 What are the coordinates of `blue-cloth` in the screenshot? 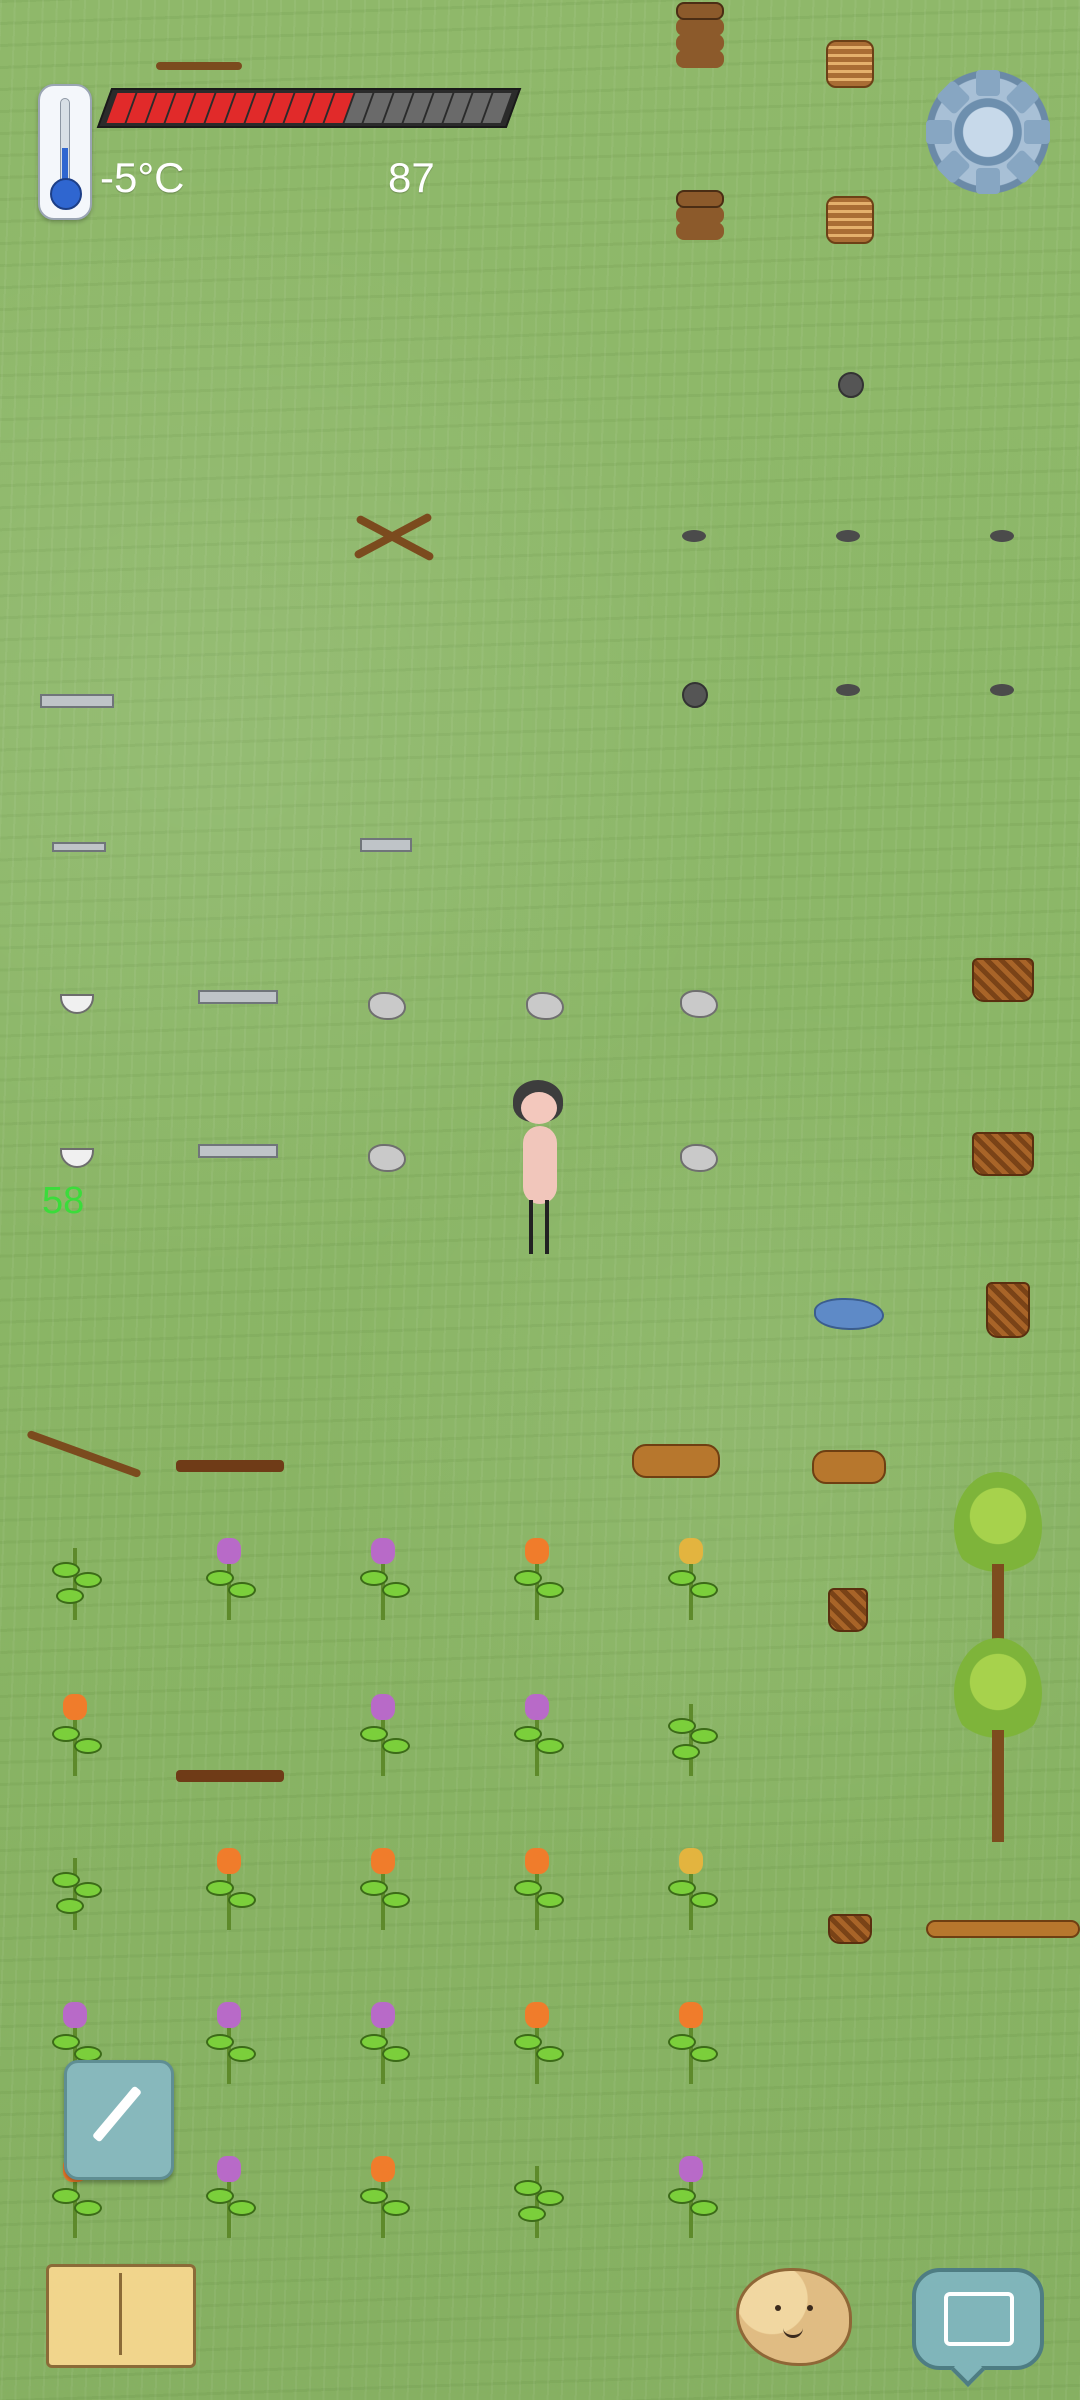 It's located at (849, 1314).